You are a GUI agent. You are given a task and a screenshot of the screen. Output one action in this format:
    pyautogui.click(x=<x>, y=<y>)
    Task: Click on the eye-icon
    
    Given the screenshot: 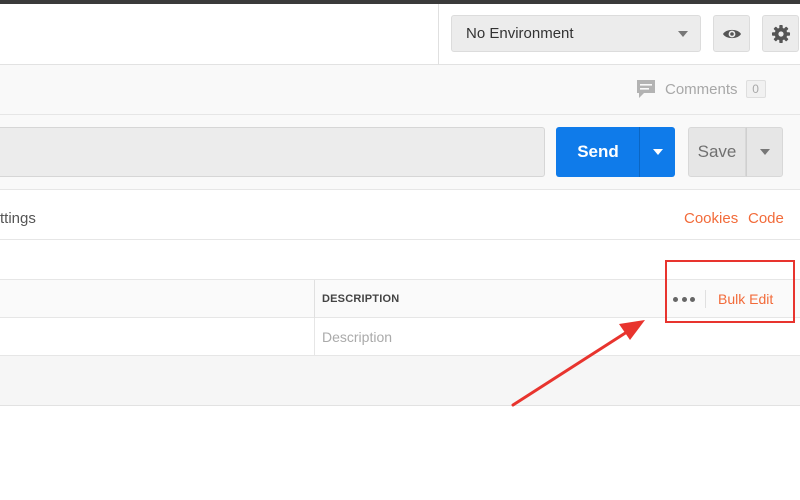 What is the action you would take?
    pyautogui.click(x=731, y=33)
    